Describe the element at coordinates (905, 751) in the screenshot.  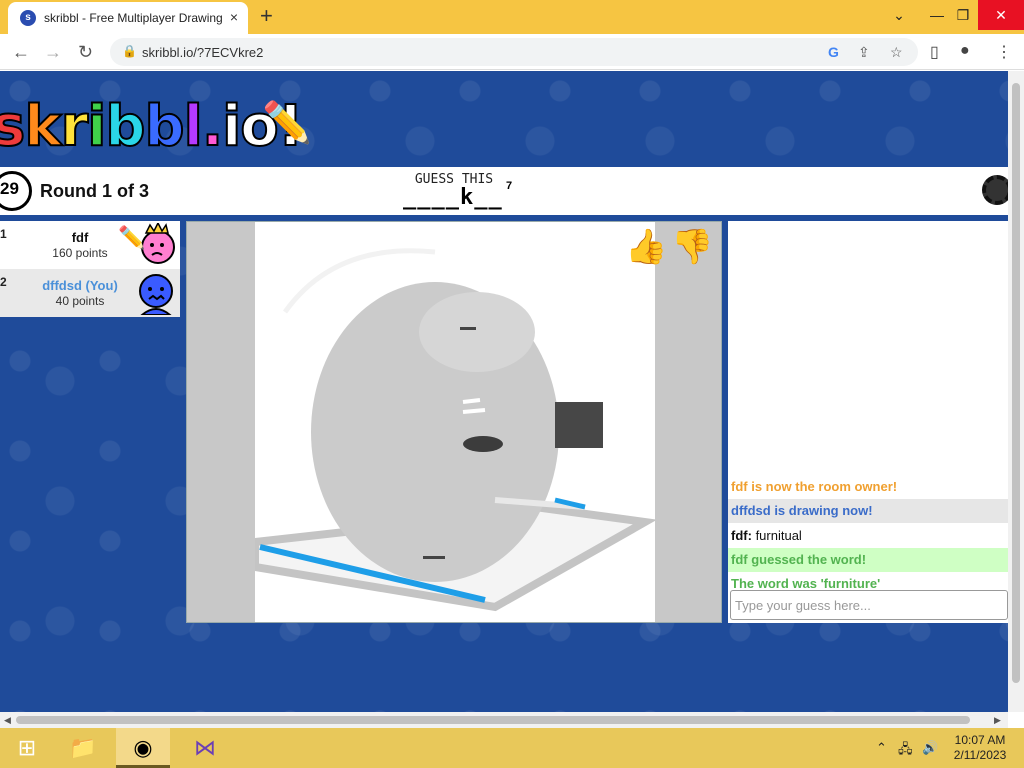
I see `network-icon: 🖧` at that location.